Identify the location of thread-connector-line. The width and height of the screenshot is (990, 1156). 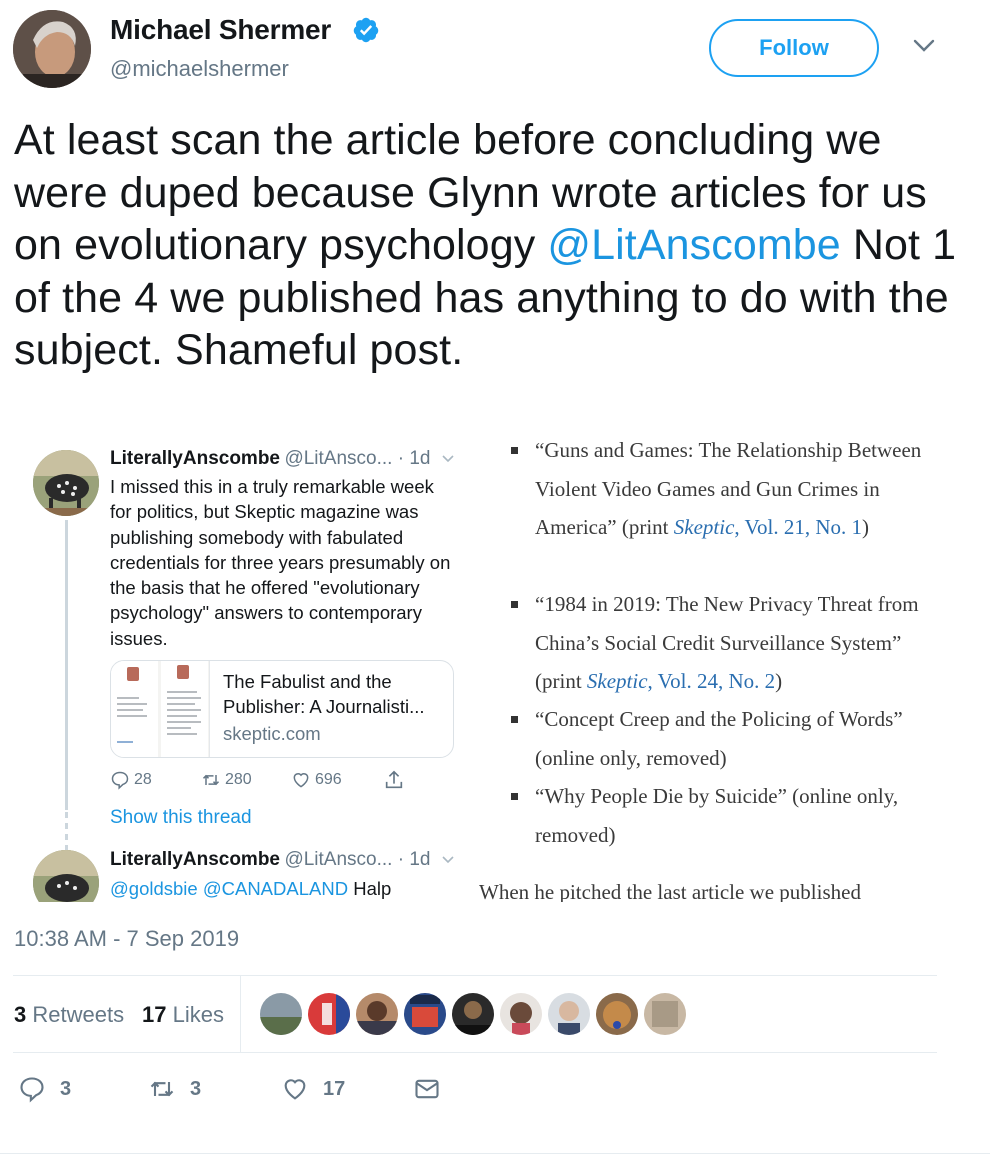
(66, 665).